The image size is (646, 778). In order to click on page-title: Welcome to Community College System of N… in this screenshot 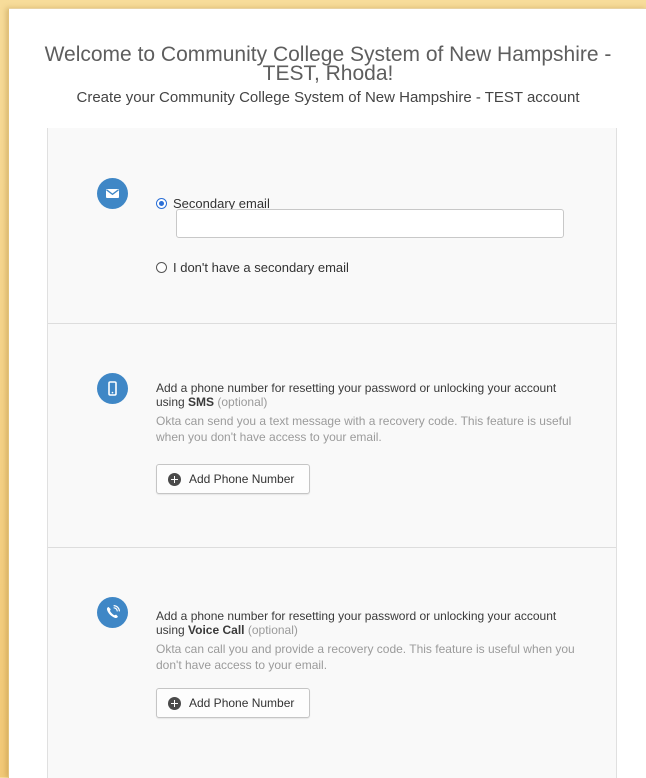, I will do `click(328, 64)`.